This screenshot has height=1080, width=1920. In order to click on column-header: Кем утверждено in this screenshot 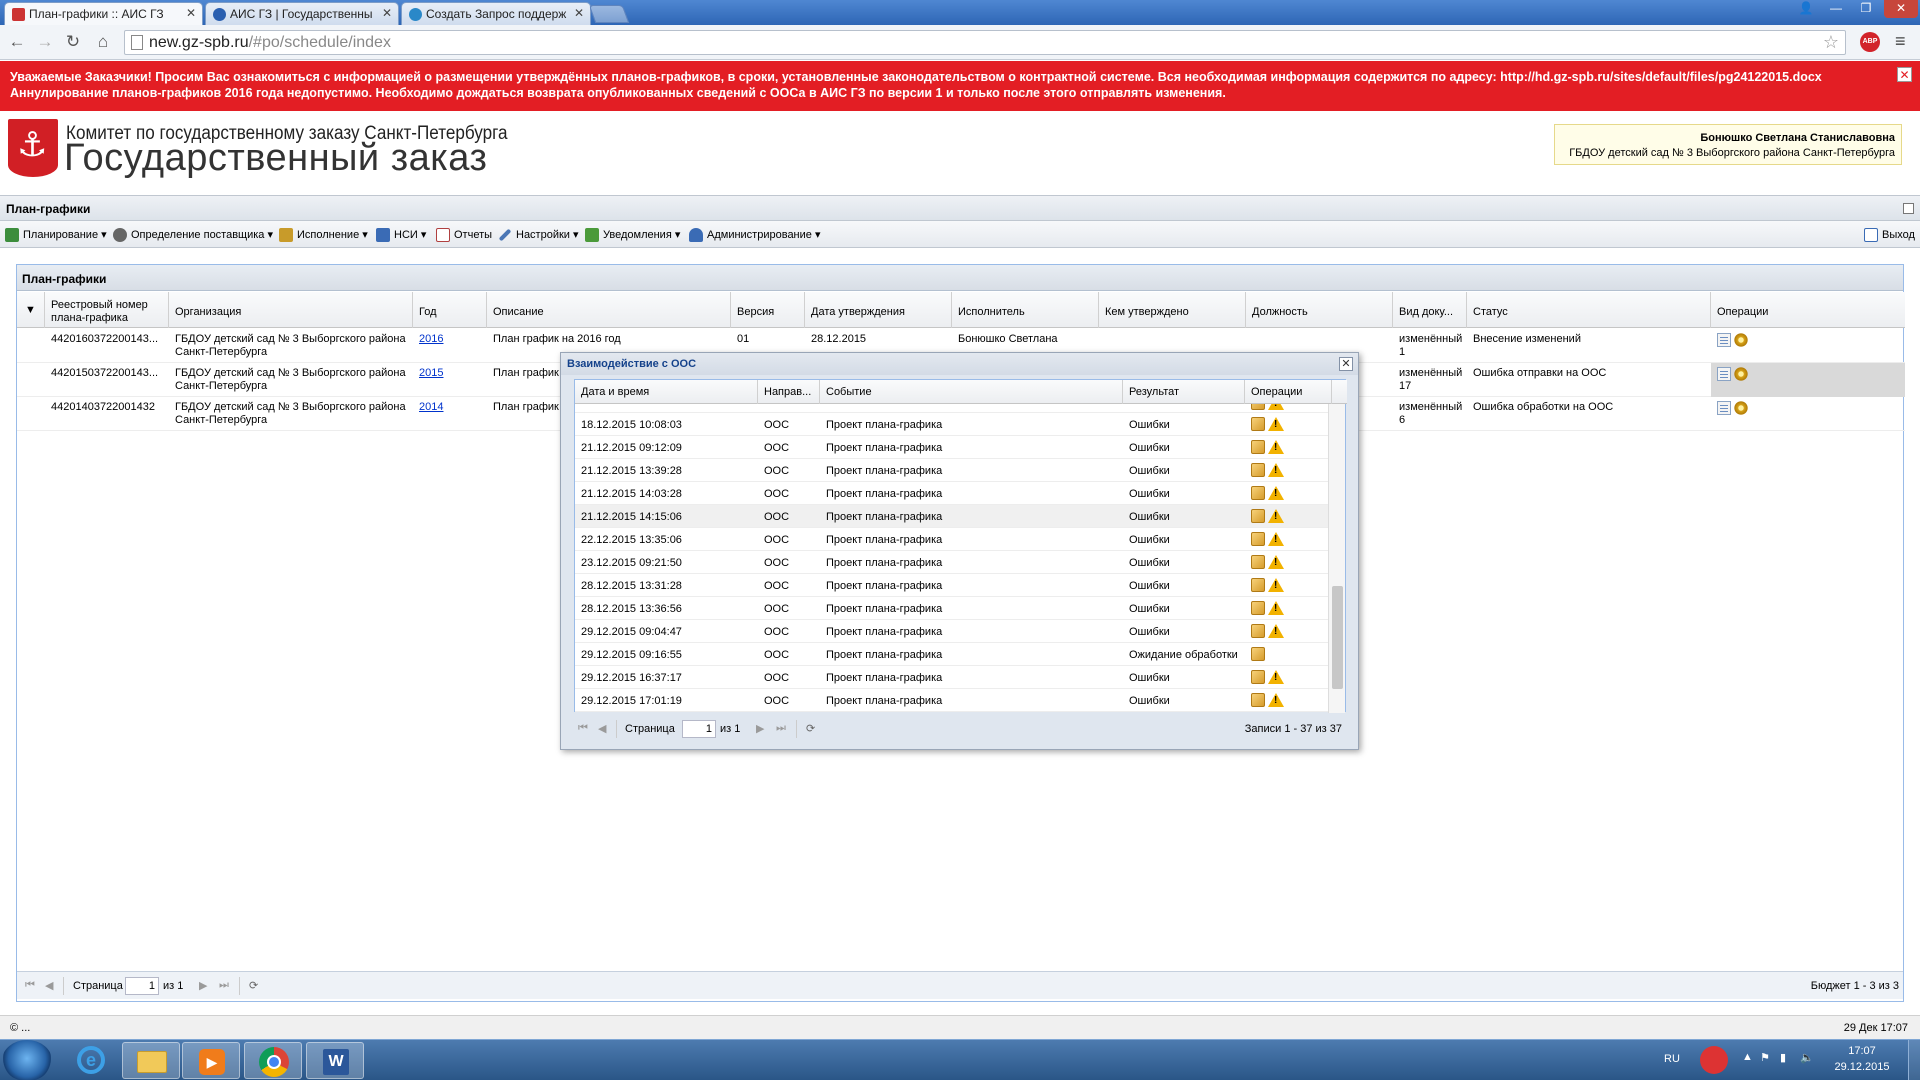, I will do `click(1172, 310)`.